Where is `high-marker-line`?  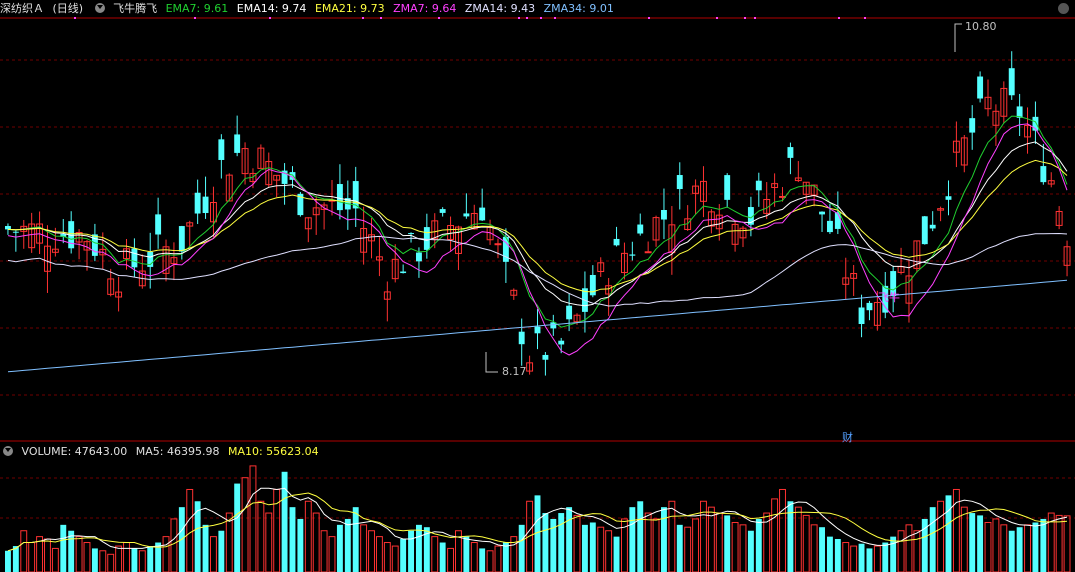 high-marker-line is located at coordinates (958, 37).